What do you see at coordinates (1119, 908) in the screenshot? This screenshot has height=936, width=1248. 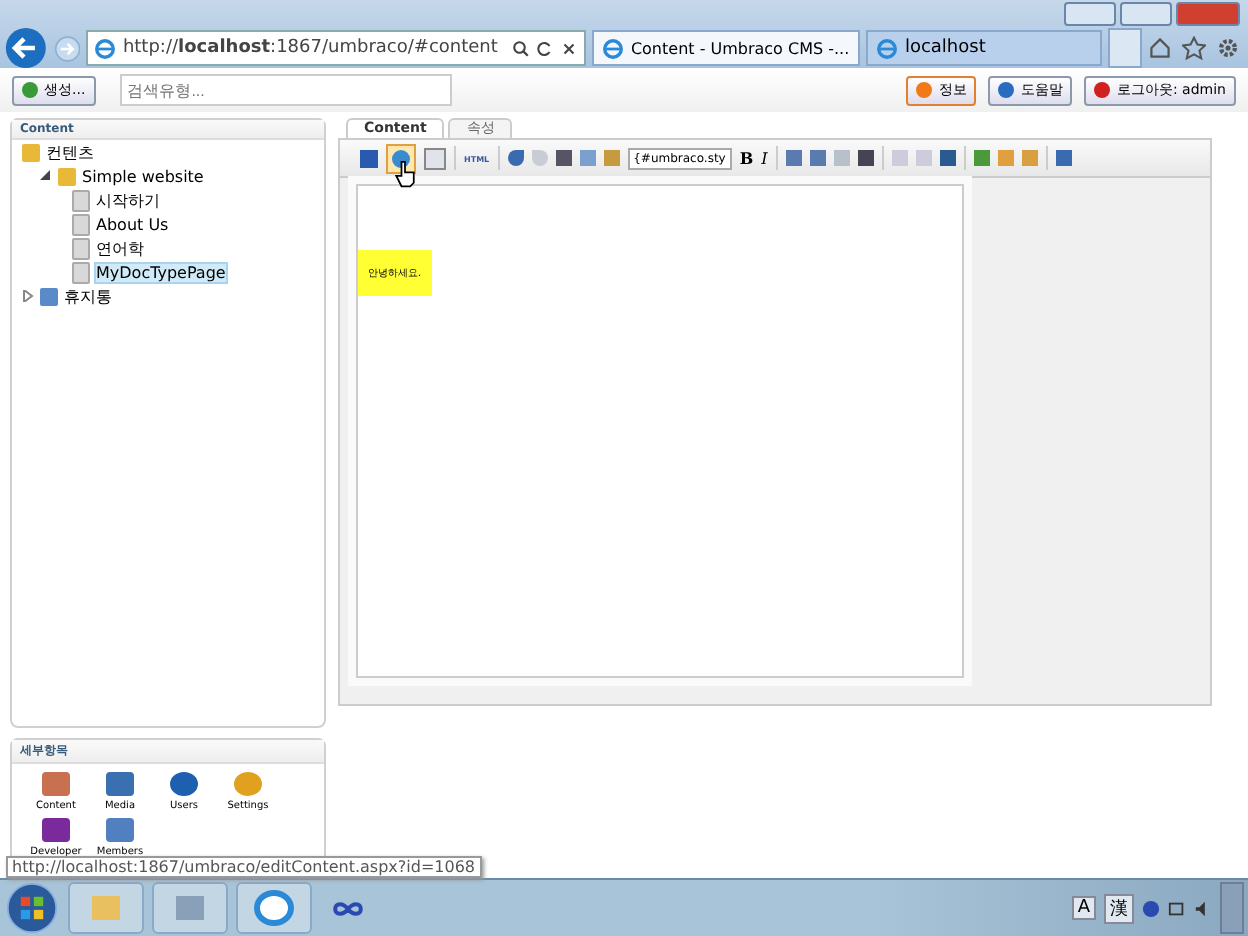 I see `ime-indicator: 漢` at bounding box center [1119, 908].